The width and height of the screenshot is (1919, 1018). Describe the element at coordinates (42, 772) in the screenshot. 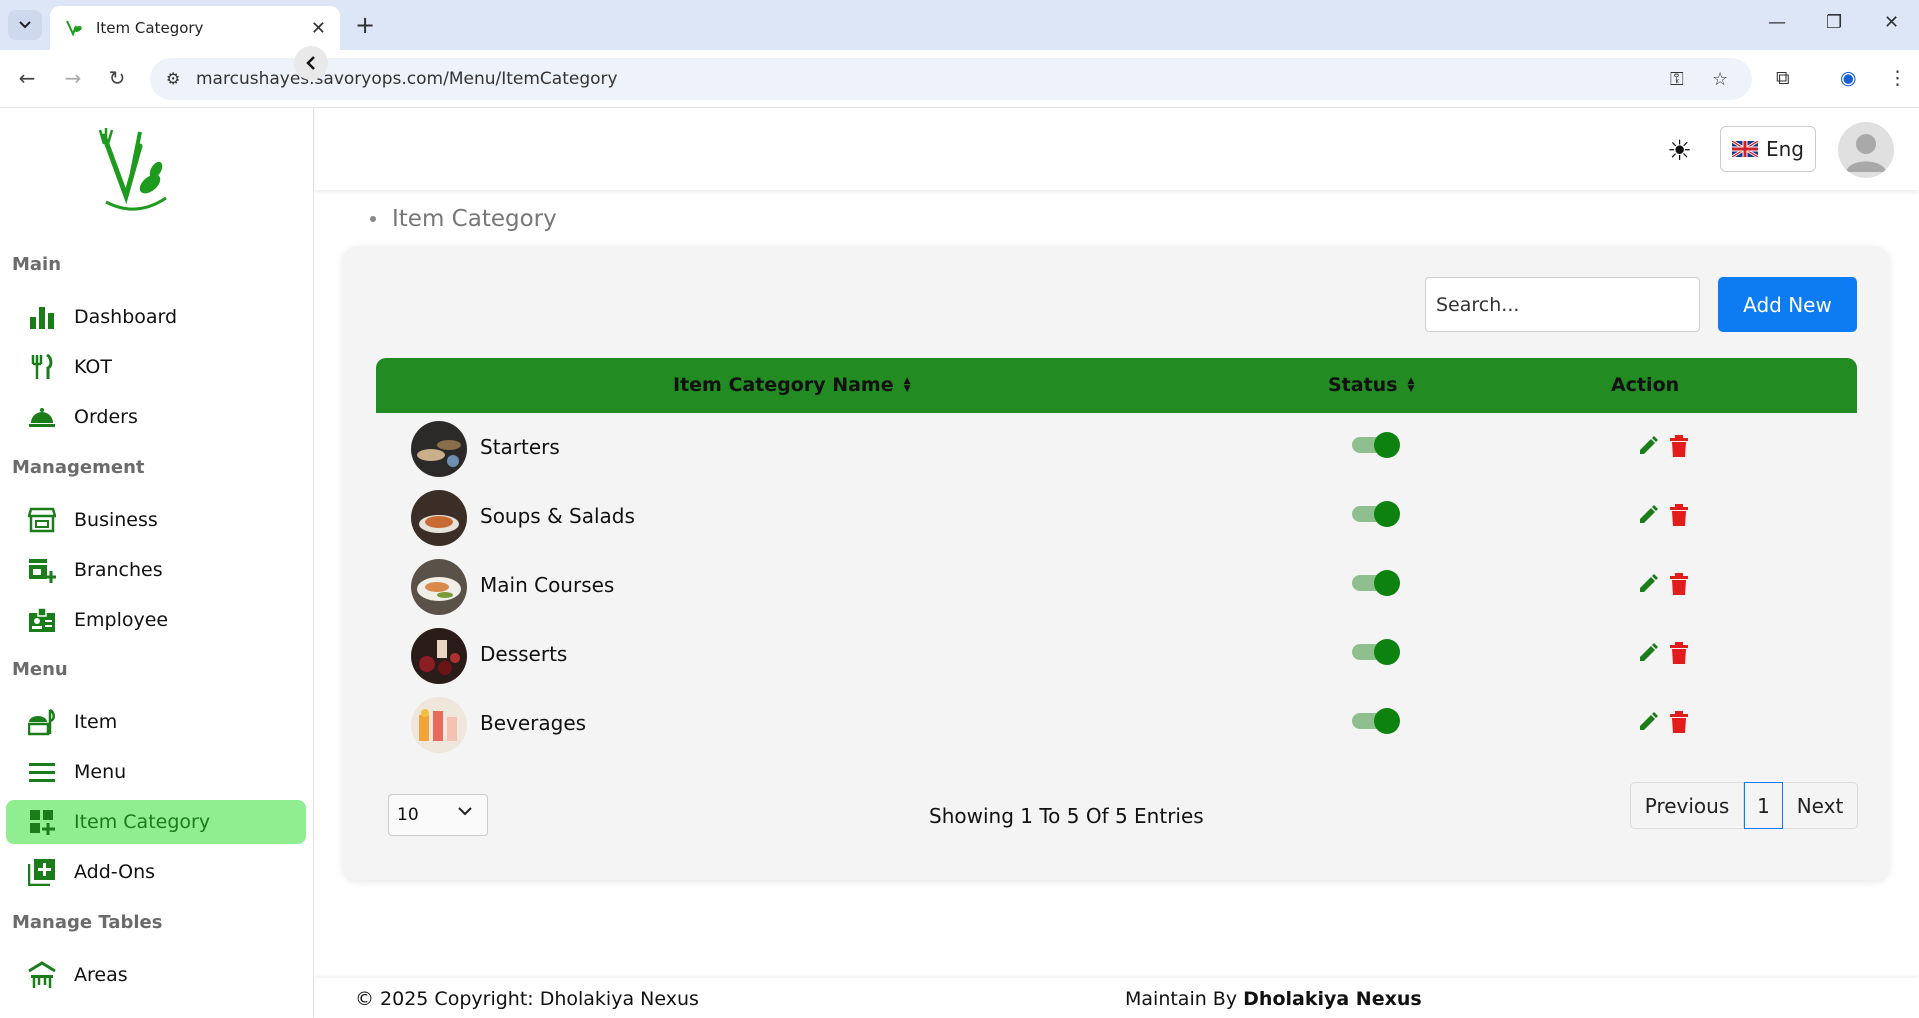

I see `menu-lines-icon` at that location.